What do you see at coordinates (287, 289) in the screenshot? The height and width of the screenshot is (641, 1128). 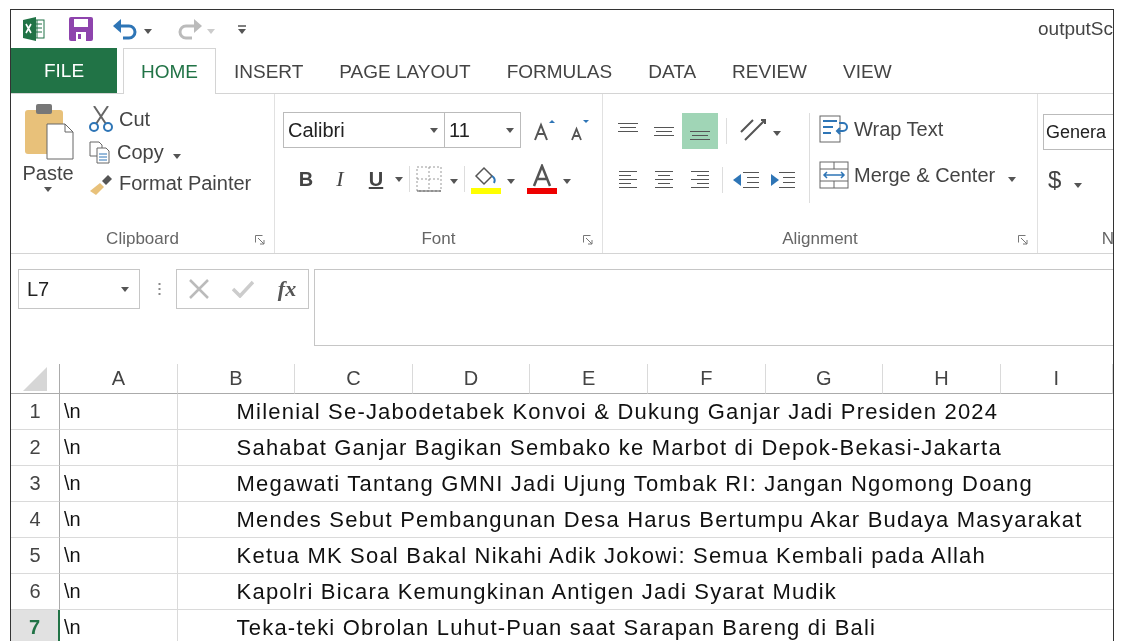 I see `insert-function-button: fx` at bounding box center [287, 289].